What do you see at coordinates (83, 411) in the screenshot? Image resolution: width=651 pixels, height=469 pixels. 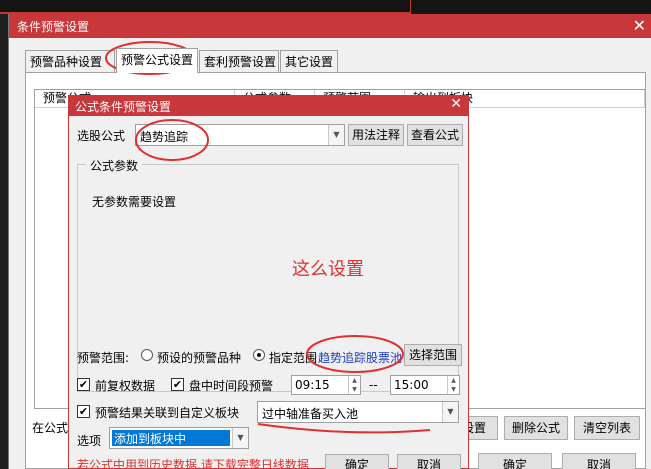 I see `checkbox-link-block: ✔` at bounding box center [83, 411].